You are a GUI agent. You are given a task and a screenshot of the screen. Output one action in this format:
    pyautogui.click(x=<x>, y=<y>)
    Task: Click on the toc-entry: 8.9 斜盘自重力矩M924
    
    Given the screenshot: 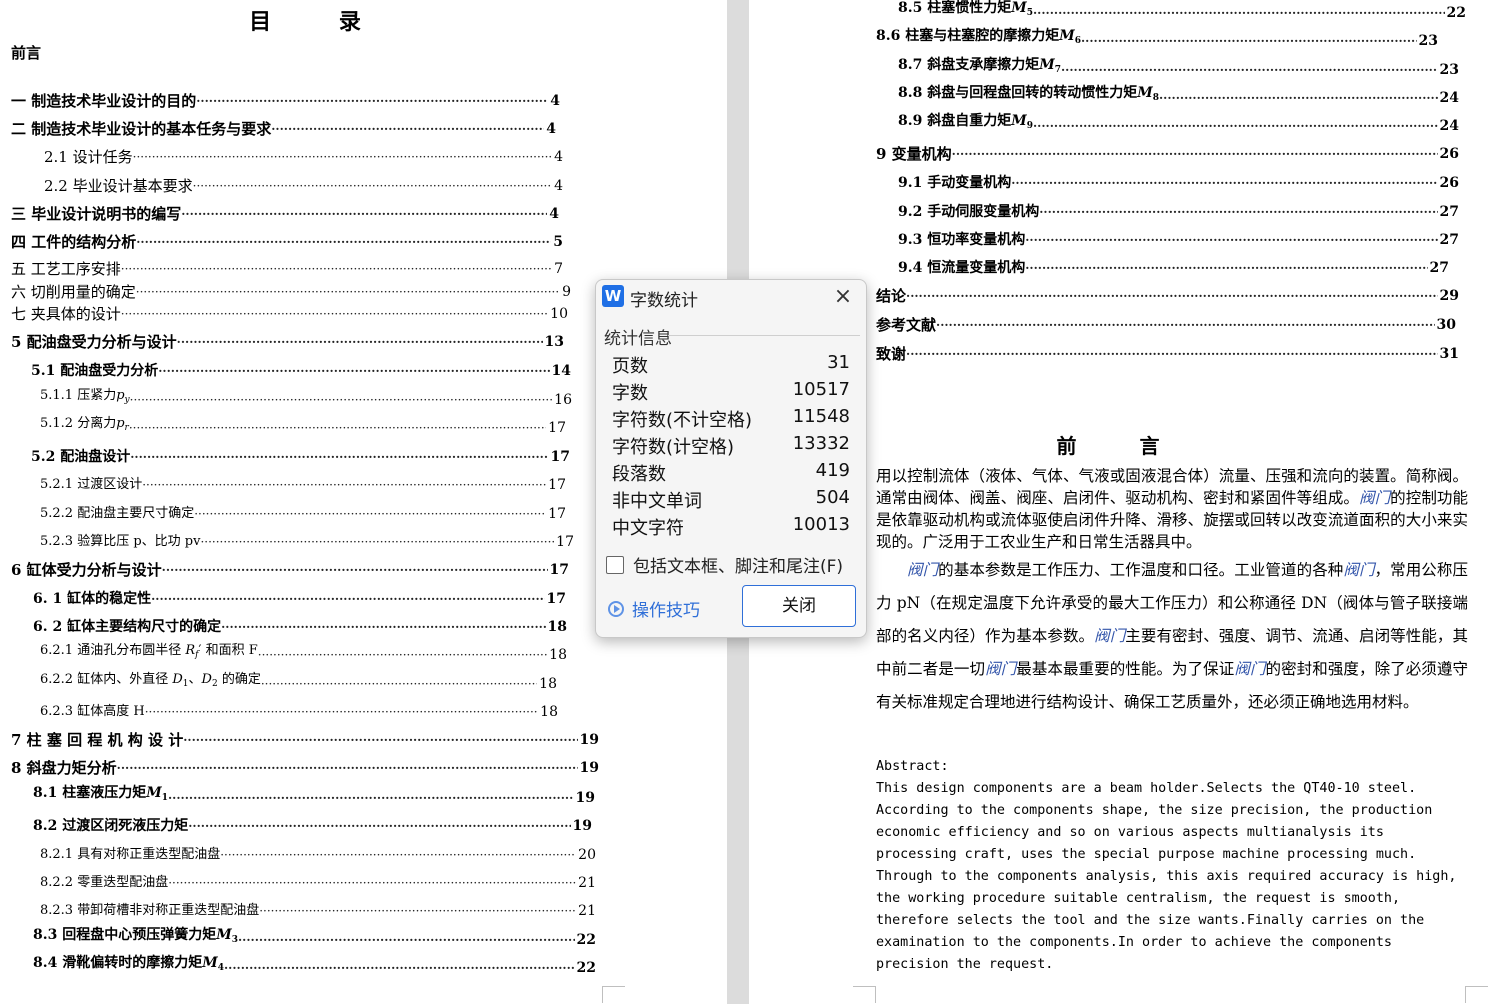 What is the action you would take?
    pyautogui.click(x=1178, y=125)
    